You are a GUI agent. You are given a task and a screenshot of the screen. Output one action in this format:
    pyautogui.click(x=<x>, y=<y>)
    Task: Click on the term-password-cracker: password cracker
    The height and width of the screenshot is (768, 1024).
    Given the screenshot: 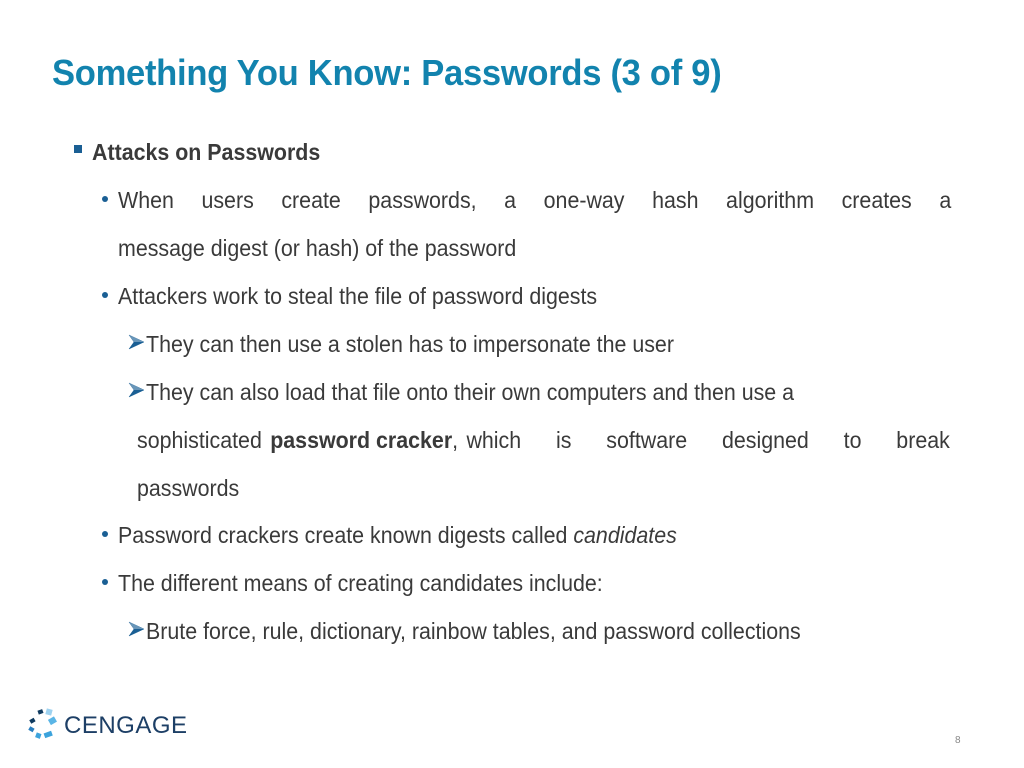 What is the action you would take?
    pyautogui.click(x=361, y=440)
    